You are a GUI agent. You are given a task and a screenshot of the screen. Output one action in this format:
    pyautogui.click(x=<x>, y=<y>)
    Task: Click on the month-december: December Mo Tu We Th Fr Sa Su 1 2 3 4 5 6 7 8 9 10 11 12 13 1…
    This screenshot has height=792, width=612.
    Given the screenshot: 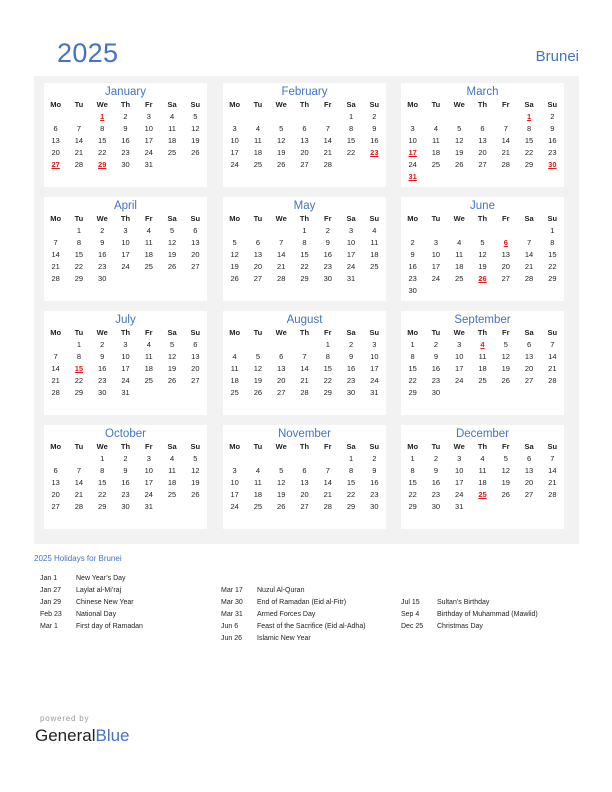 What is the action you would take?
    pyautogui.click(x=482, y=477)
    